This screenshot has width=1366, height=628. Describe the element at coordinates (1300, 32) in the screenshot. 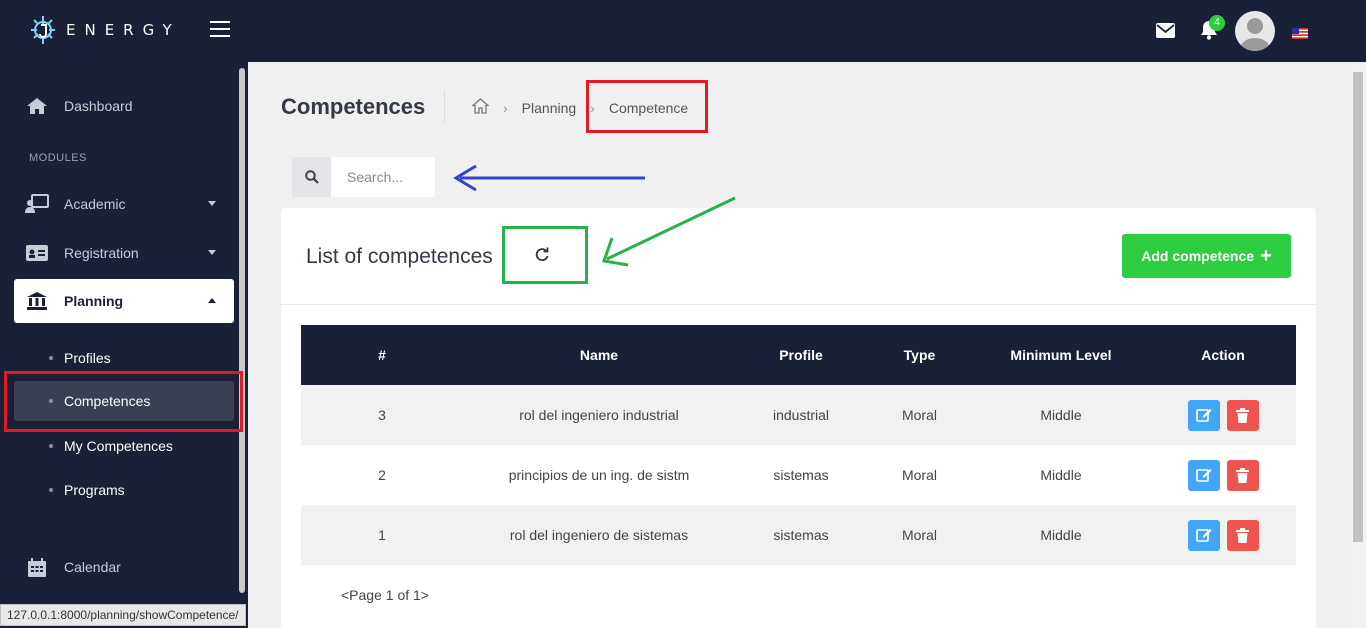

I see `us-flag-icon` at that location.